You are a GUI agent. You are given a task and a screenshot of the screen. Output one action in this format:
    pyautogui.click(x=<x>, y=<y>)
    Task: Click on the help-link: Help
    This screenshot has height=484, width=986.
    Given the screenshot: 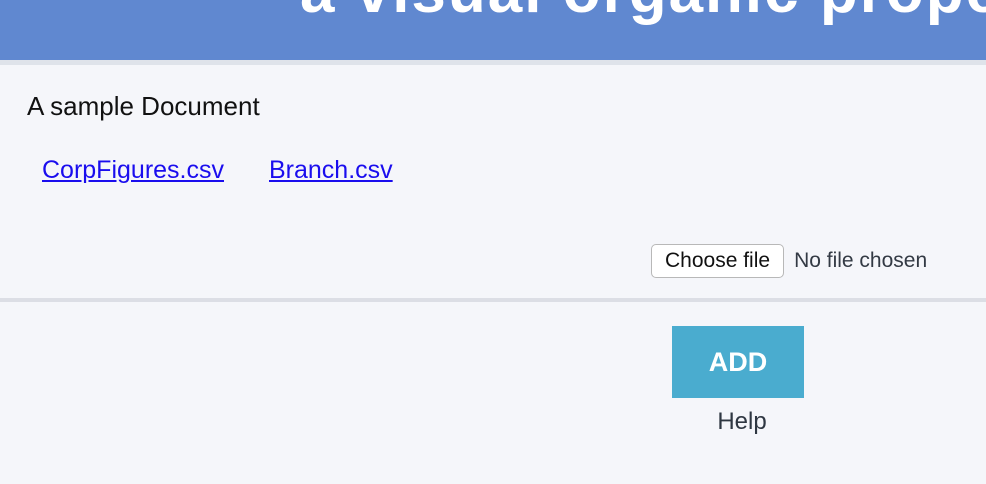 What is the action you would take?
    pyautogui.click(x=742, y=422)
    